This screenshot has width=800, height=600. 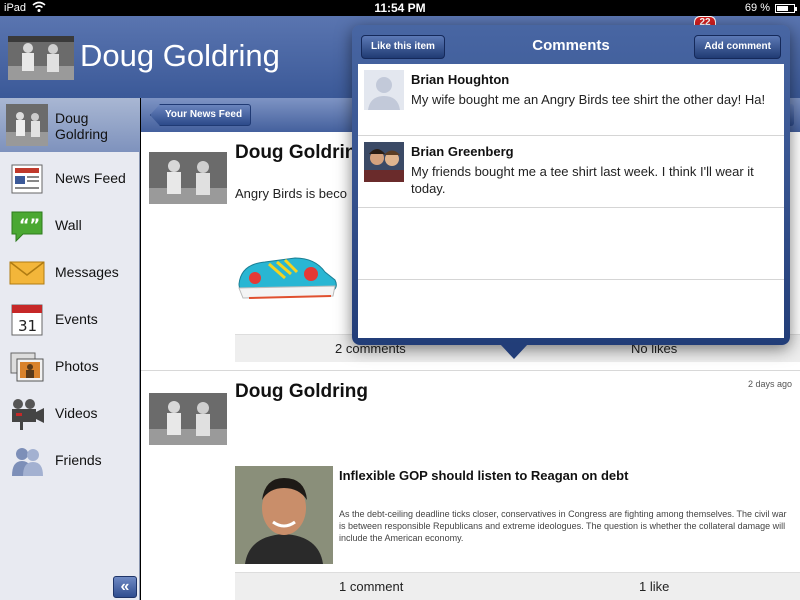 I want to click on clock: 11:54 PM, so click(x=400, y=8).